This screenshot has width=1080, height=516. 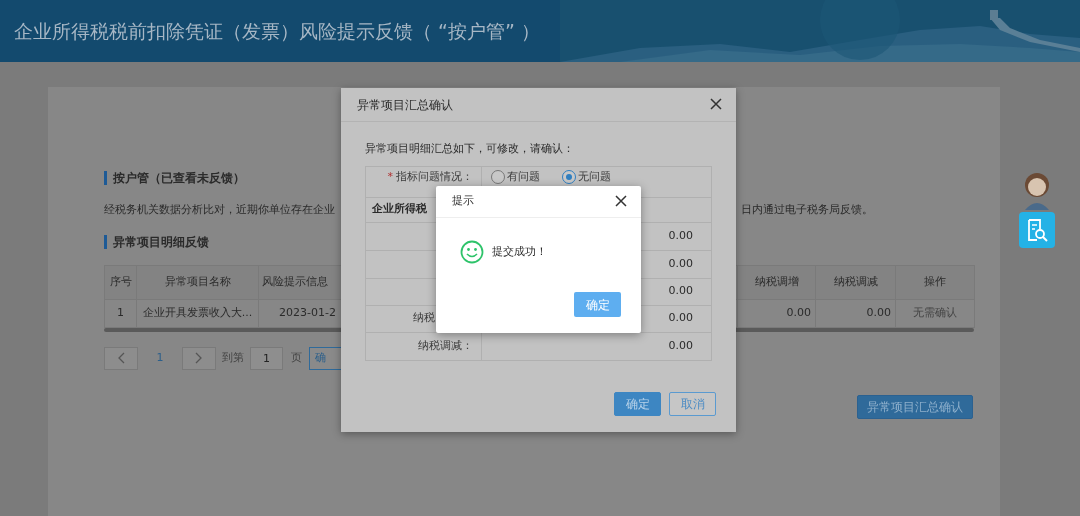 I want to click on field-label: 纳税, so click(x=424, y=318).